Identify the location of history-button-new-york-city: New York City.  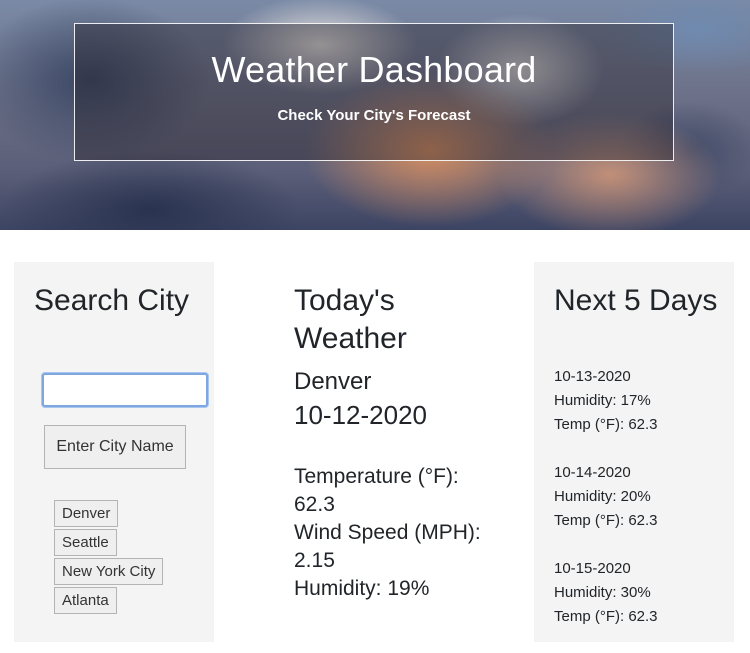
(109, 571).